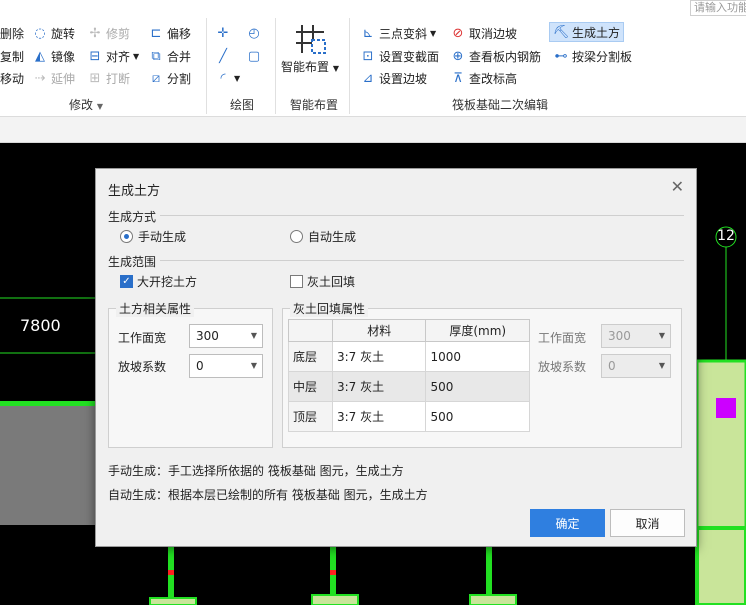  Describe the element at coordinates (179, 33) in the screenshot. I see `offset-label: 偏移` at that location.